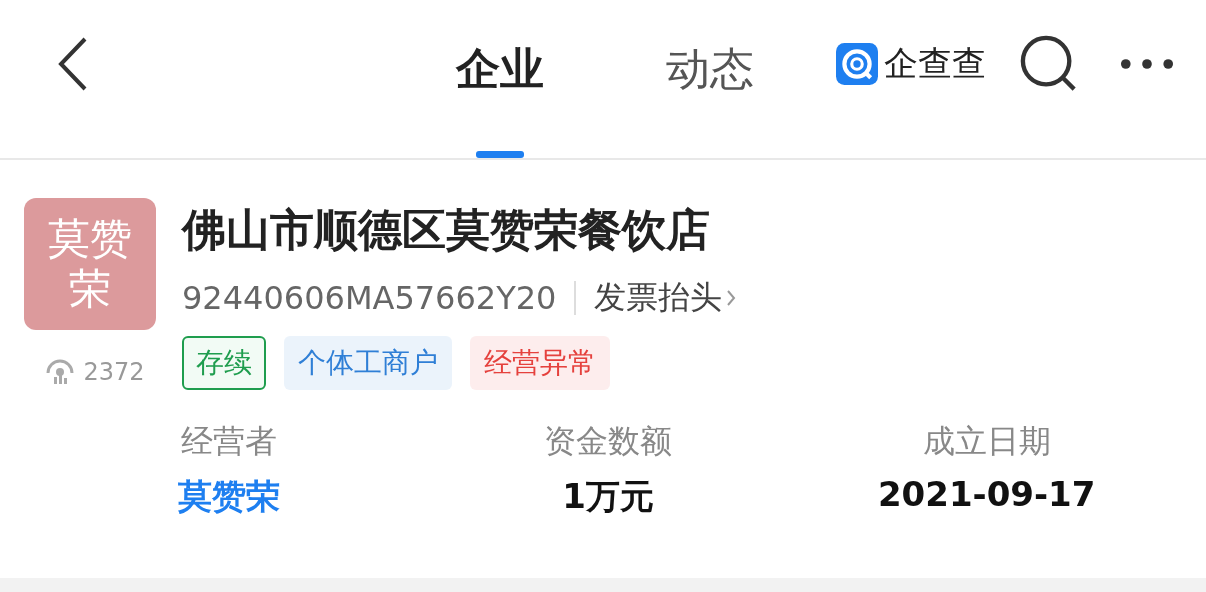  What do you see at coordinates (665, 298) in the screenshot?
I see `invoice-link: 发票抬头` at bounding box center [665, 298].